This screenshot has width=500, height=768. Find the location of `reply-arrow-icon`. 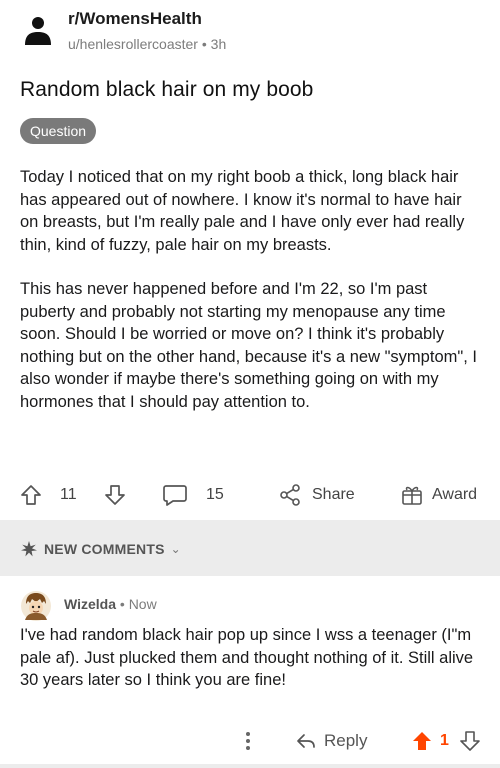

reply-arrow-icon is located at coordinates (306, 741).